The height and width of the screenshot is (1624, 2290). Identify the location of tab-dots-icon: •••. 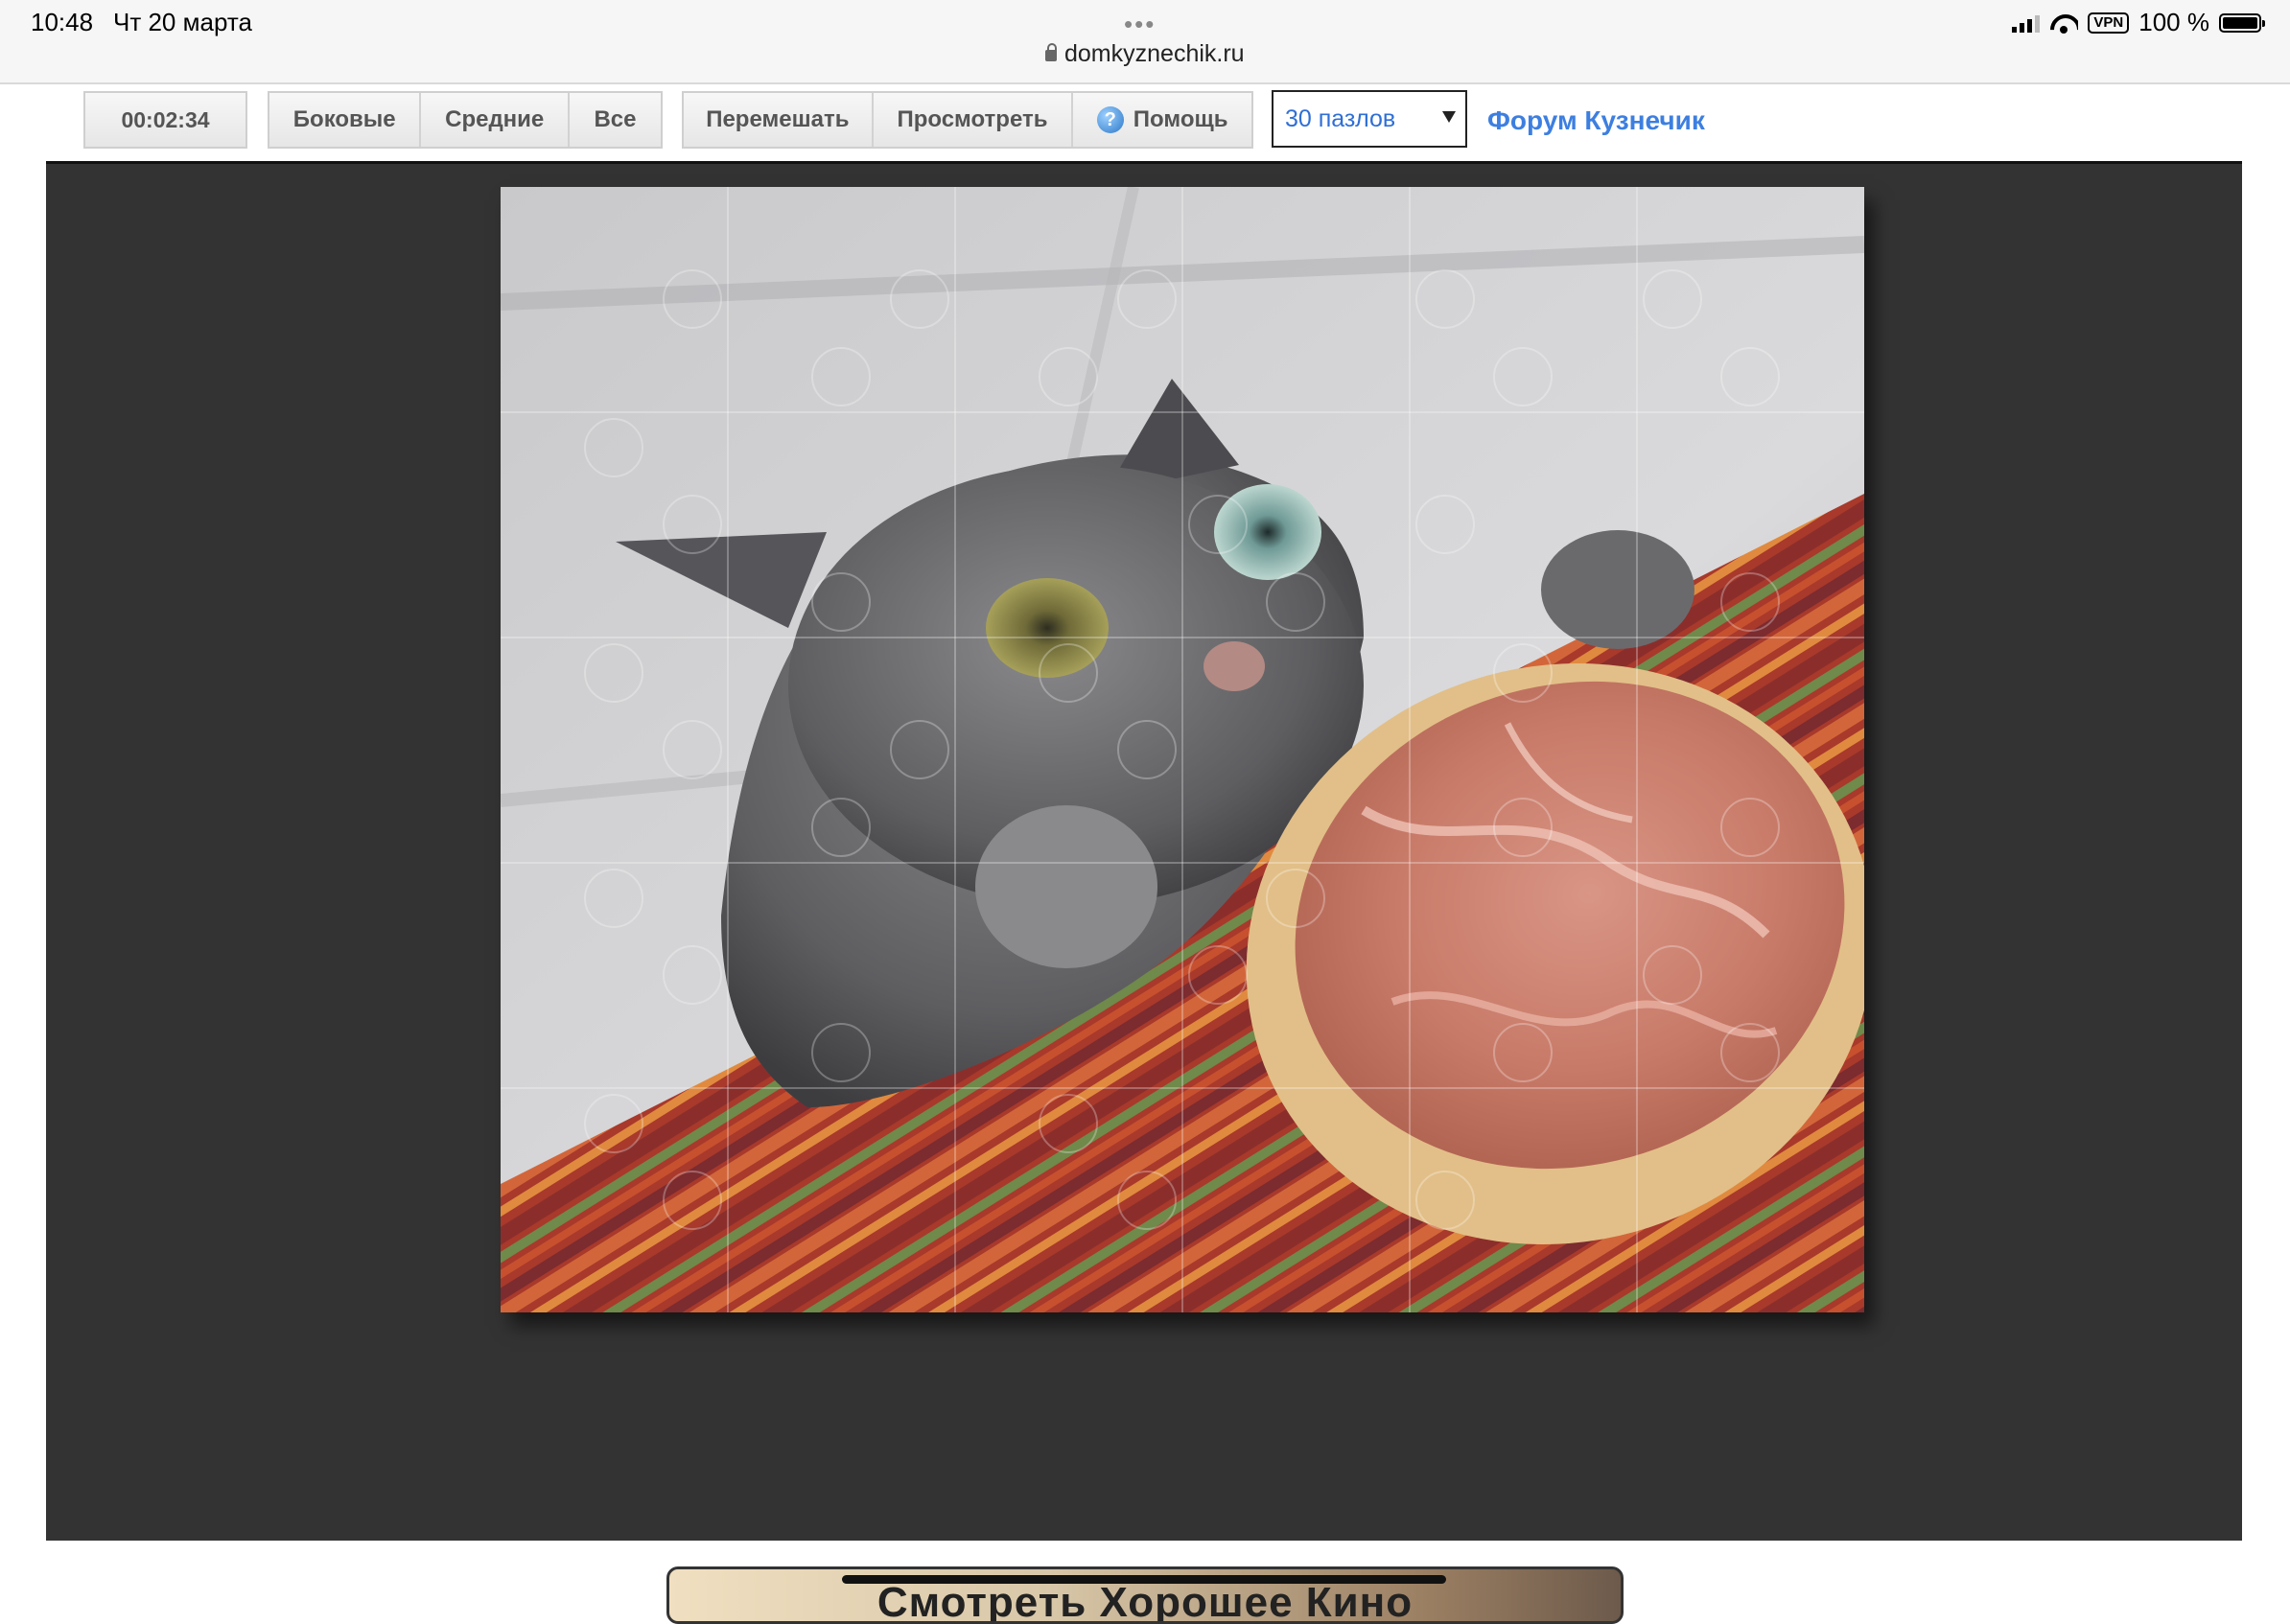
(1140, 25).